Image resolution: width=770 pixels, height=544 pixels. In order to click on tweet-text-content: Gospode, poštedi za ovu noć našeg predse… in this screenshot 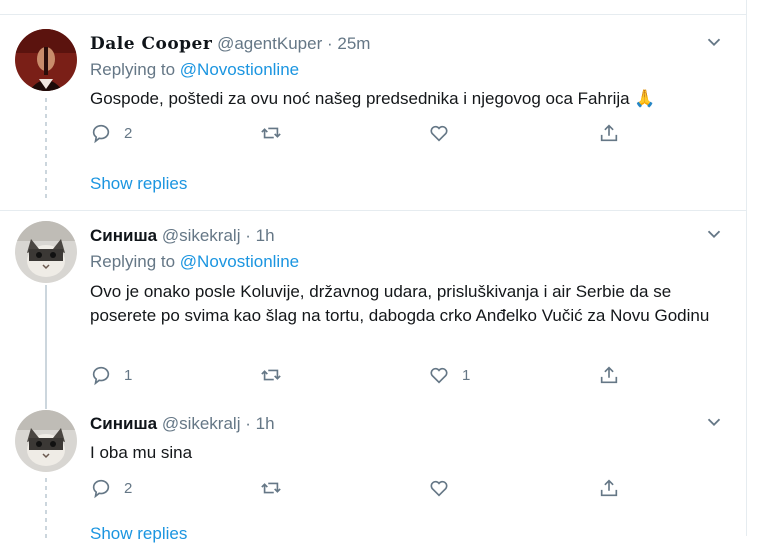, I will do `click(360, 98)`.